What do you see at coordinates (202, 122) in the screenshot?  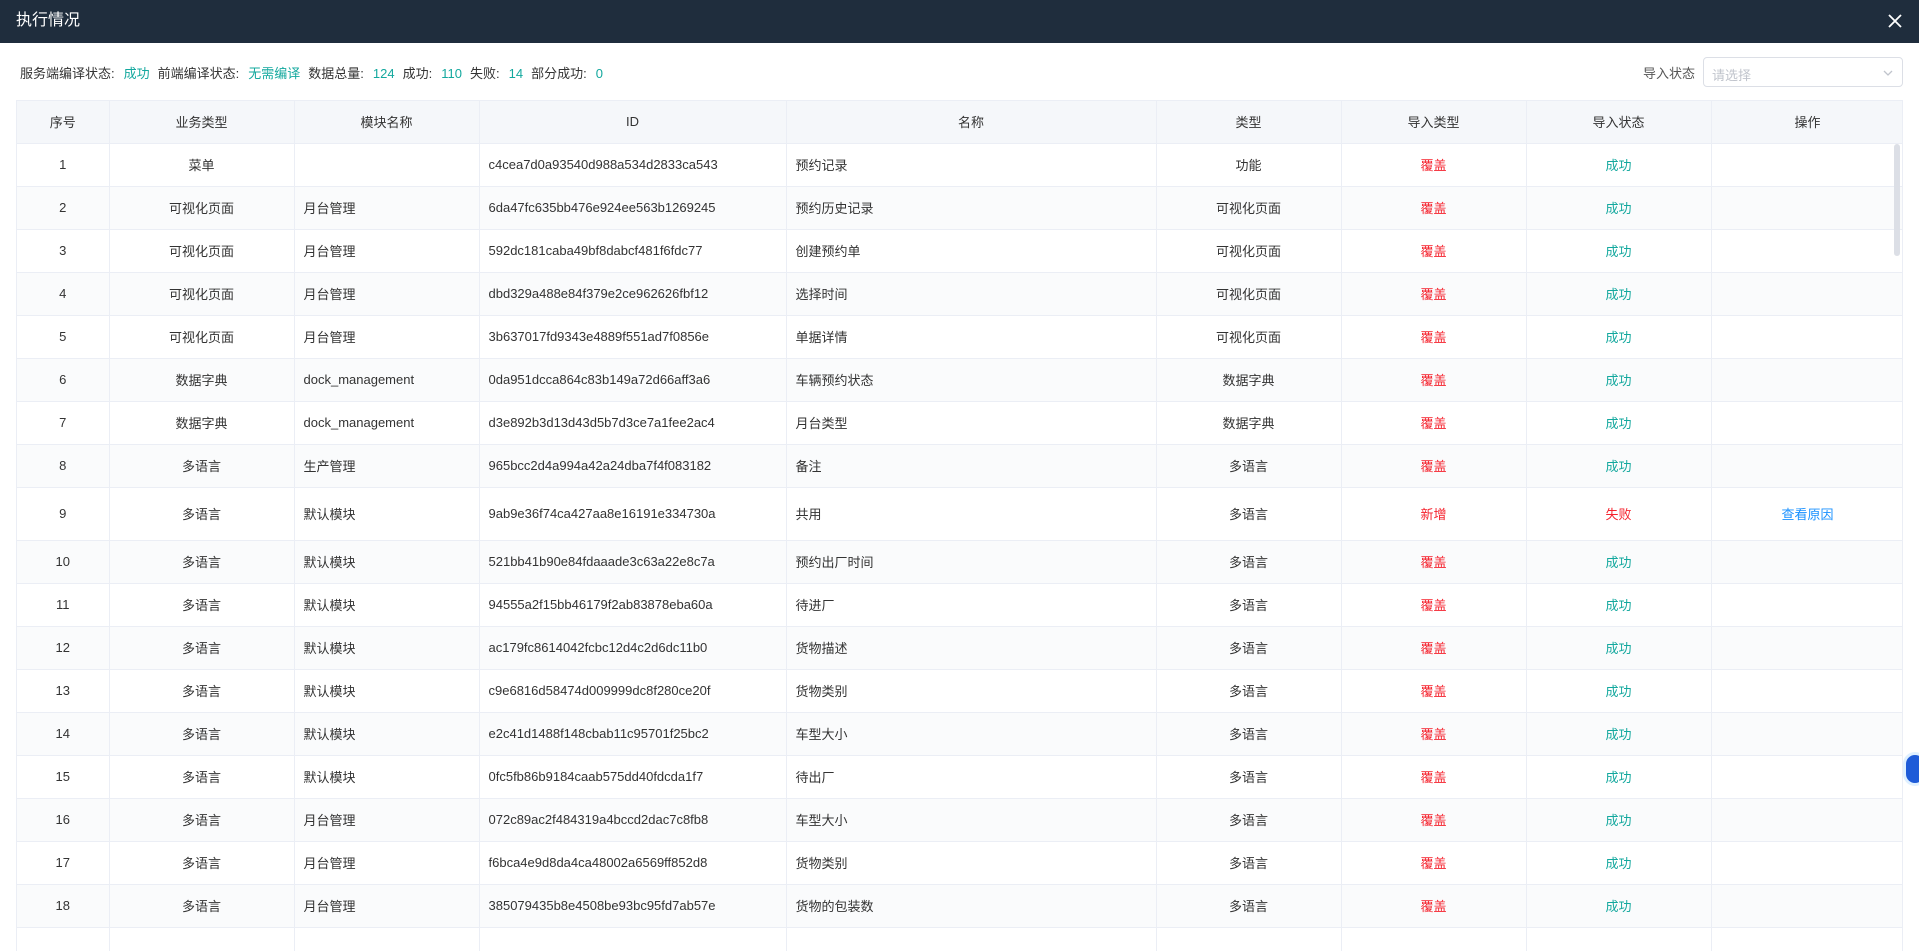 I see `column-header: 业务类型` at bounding box center [202, 122].